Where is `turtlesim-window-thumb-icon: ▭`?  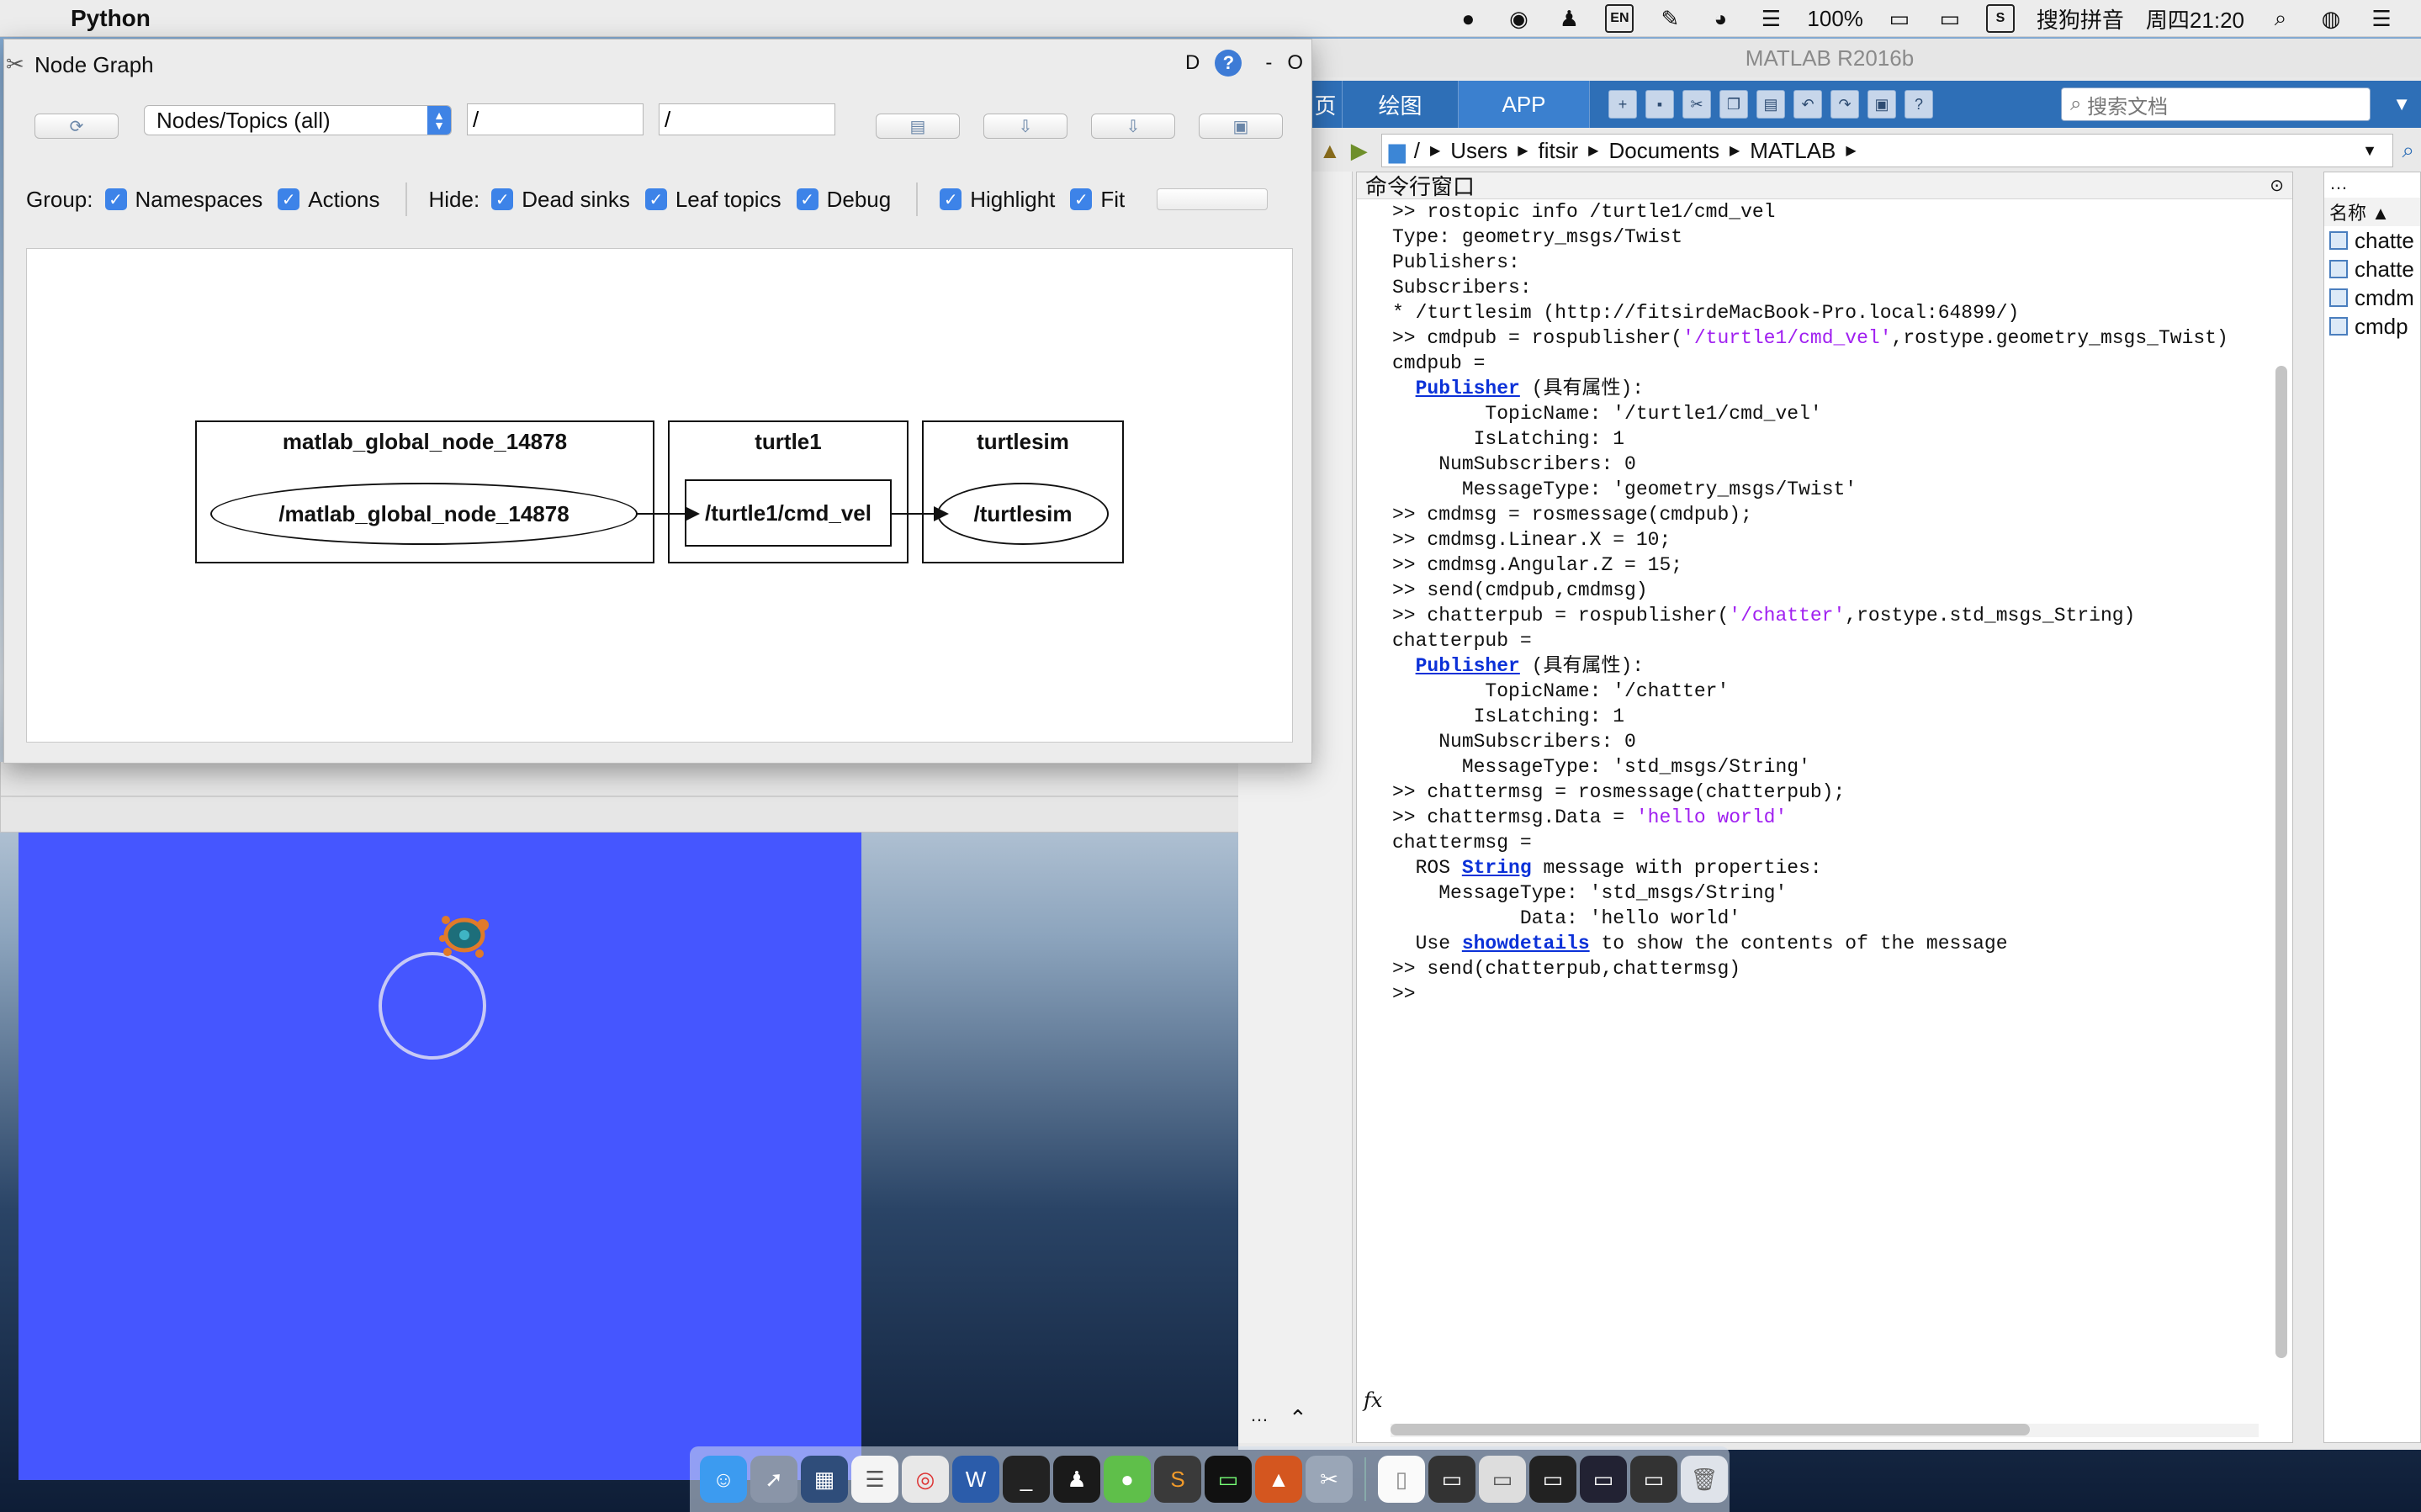 turtlesim-window-thumb-icon: ▭ is located at coordinates (1604, 1479).